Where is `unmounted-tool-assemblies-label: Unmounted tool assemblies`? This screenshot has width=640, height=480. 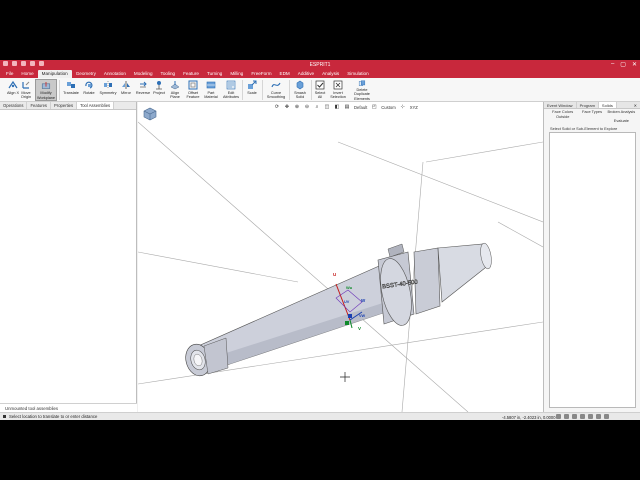 unmounted-tool-assemblies-label: Unmounted tool assemblies is located at coordinates (68, 407).